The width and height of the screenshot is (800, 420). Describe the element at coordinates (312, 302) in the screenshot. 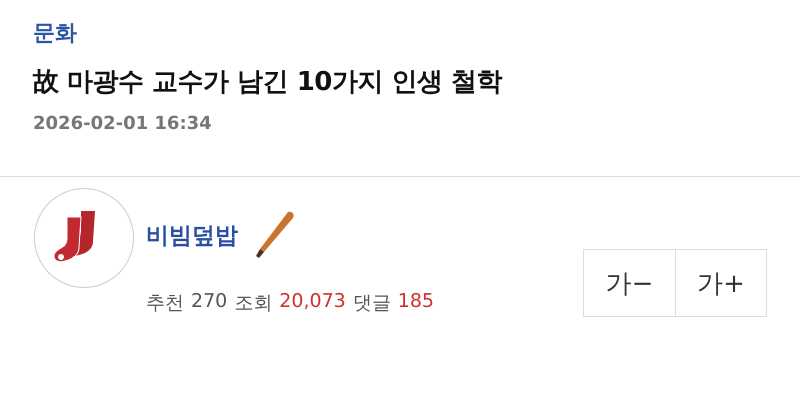

I see `stat-value: 20,073` at that location.